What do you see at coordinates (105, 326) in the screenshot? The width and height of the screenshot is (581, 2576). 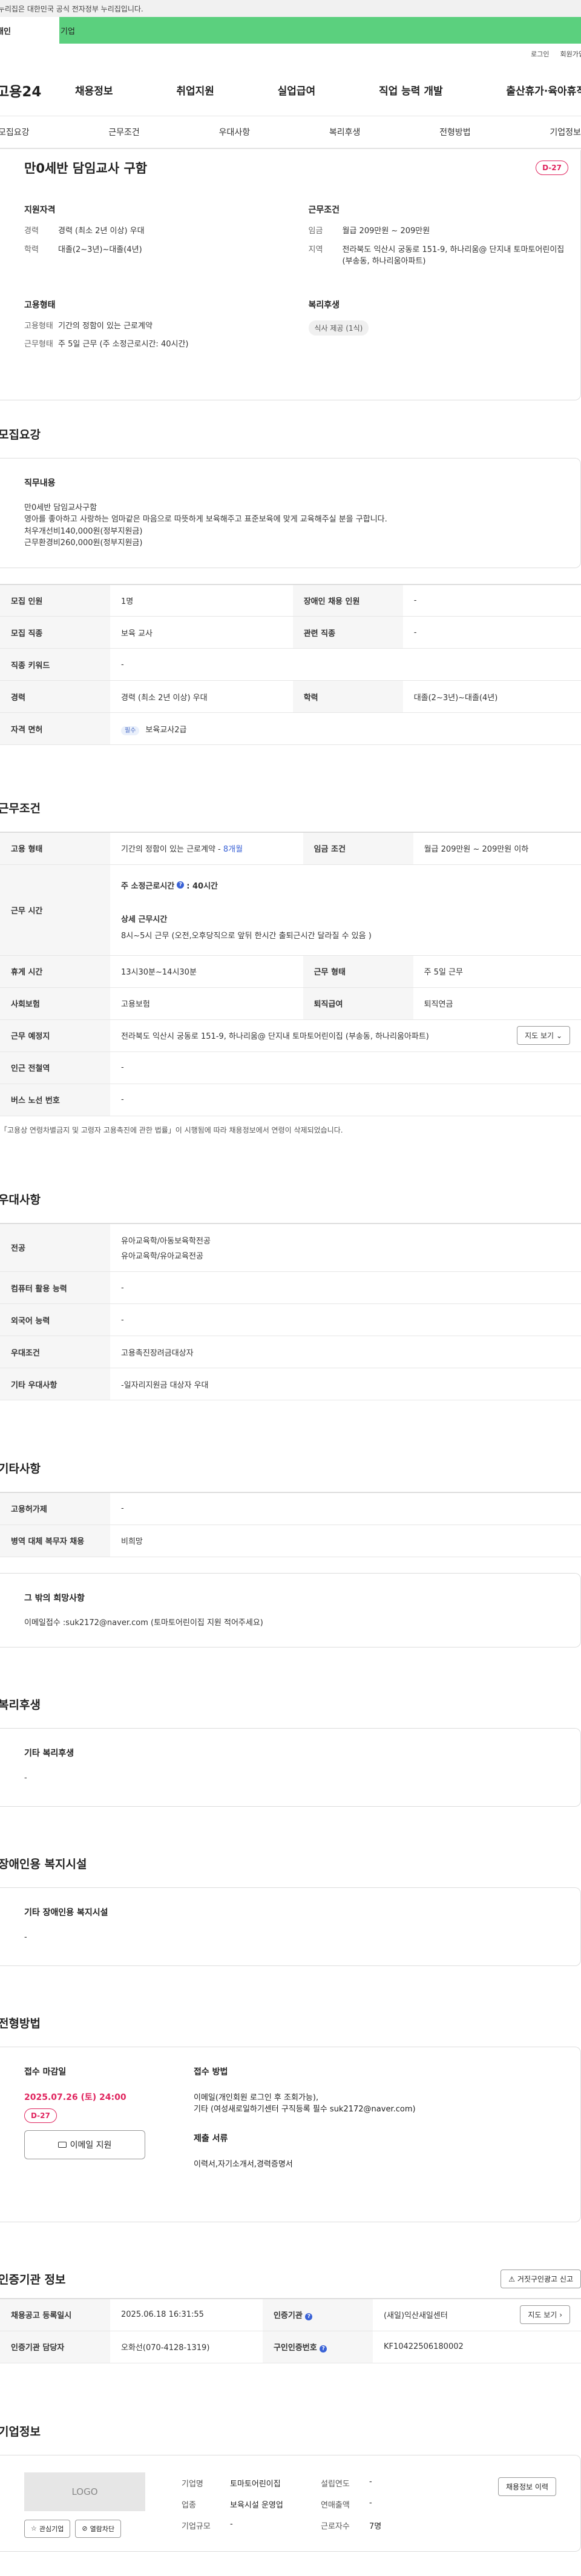 I see `employment-type-value: 기간의 정함이 있는 근로계약` at bounding box center [105, 326].